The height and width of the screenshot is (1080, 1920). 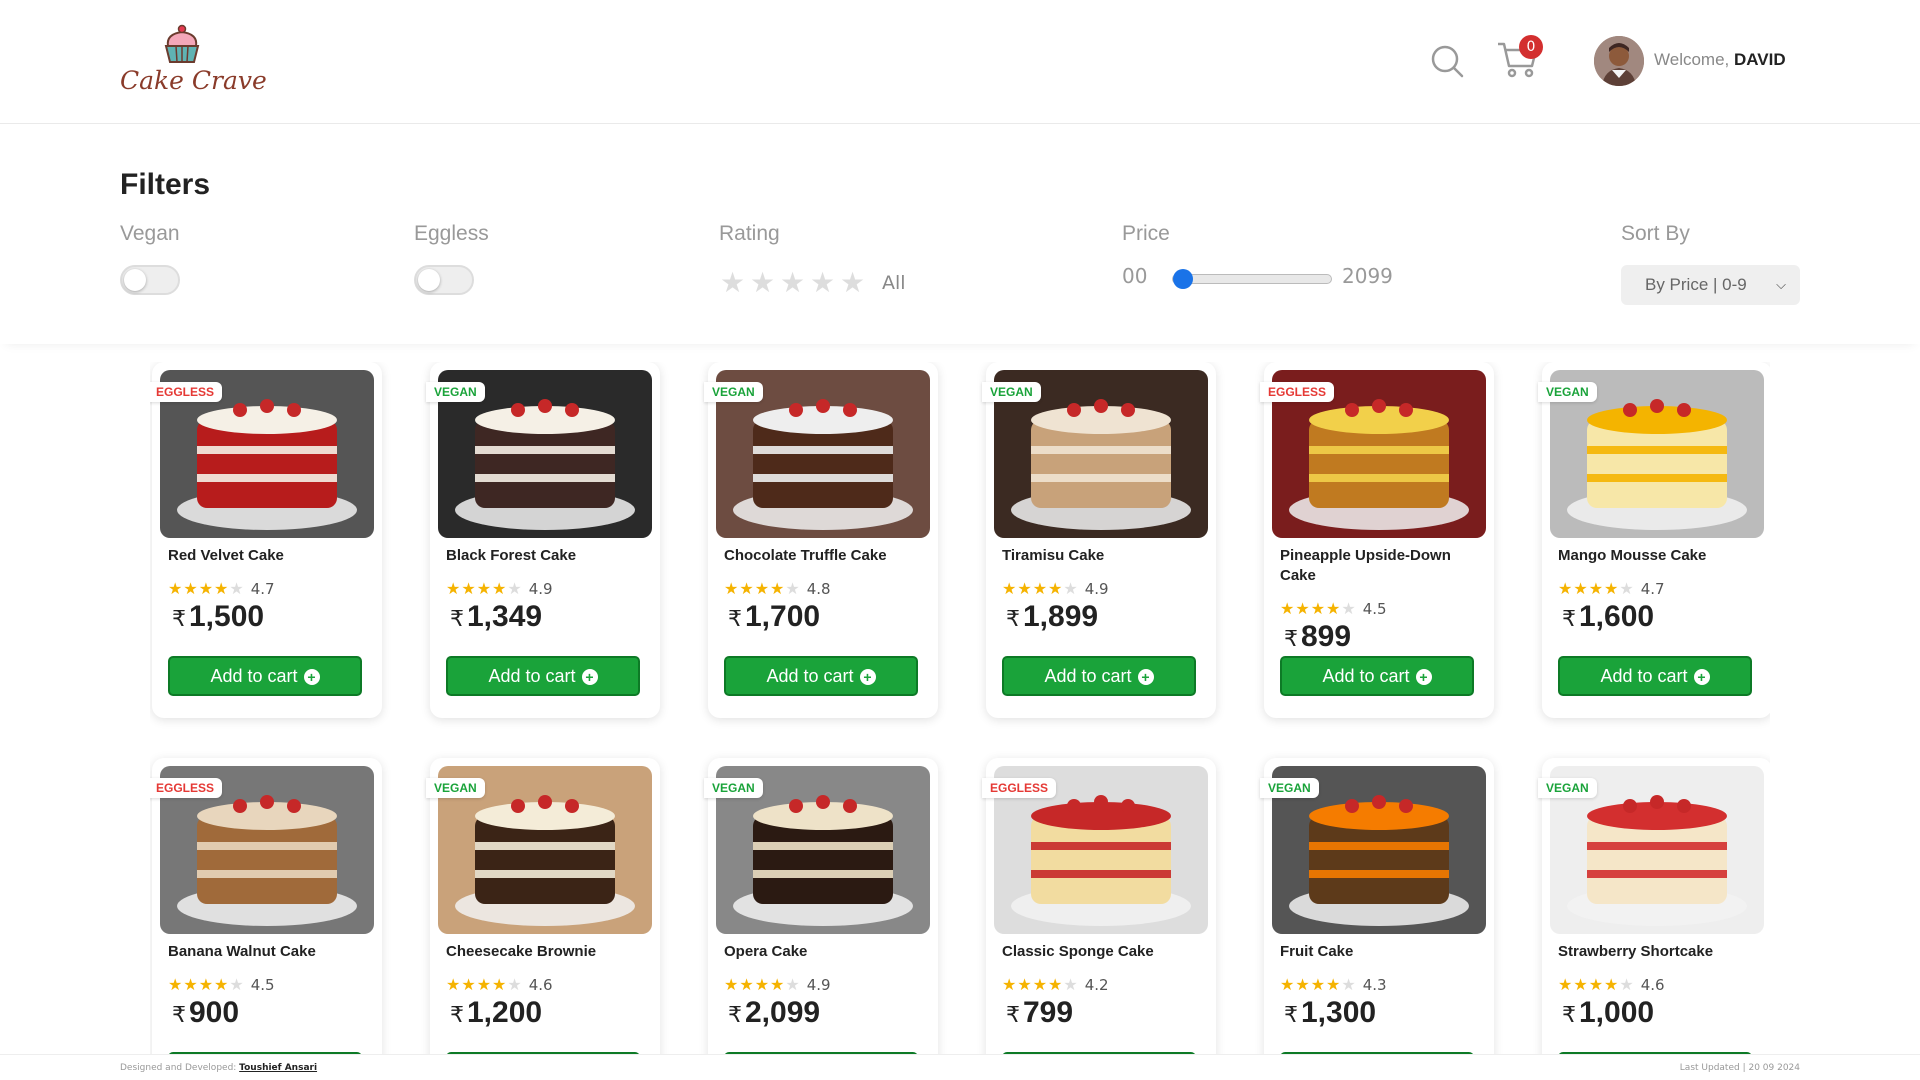 I want to click on search-icon, so click(x=1447, y=61).